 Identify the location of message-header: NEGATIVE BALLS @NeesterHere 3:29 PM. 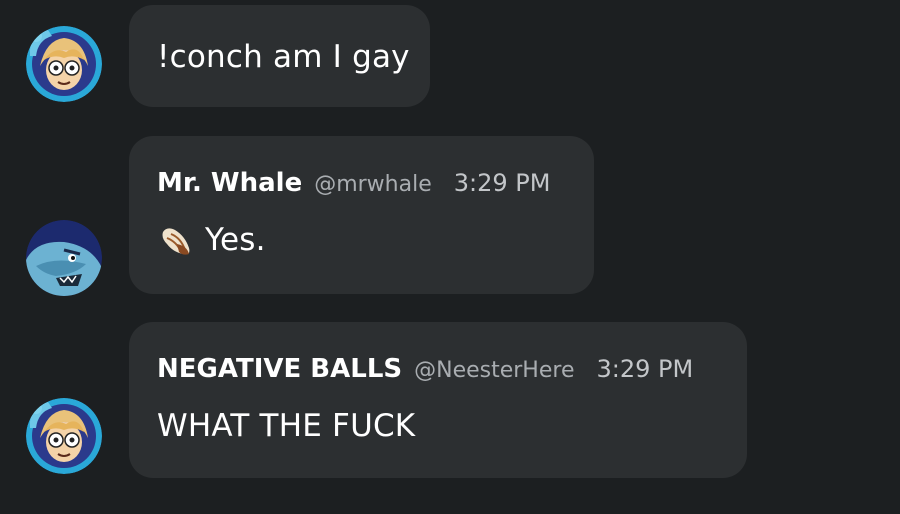
(425, 369).